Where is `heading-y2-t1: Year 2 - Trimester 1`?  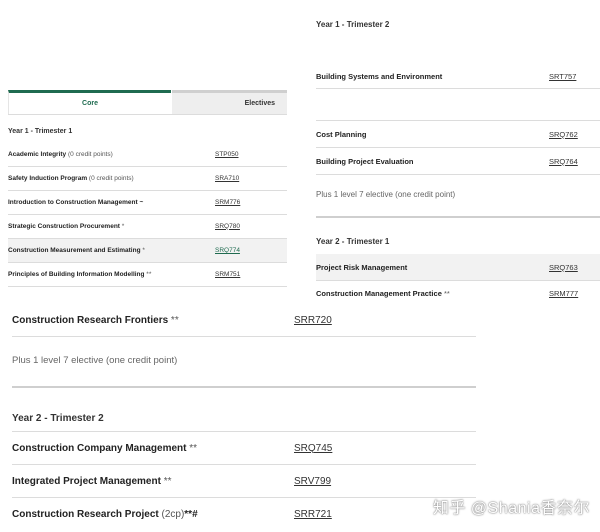
heading-y2-t1: Year 2 - Trimester 1 is located at coordinates (353, 241).